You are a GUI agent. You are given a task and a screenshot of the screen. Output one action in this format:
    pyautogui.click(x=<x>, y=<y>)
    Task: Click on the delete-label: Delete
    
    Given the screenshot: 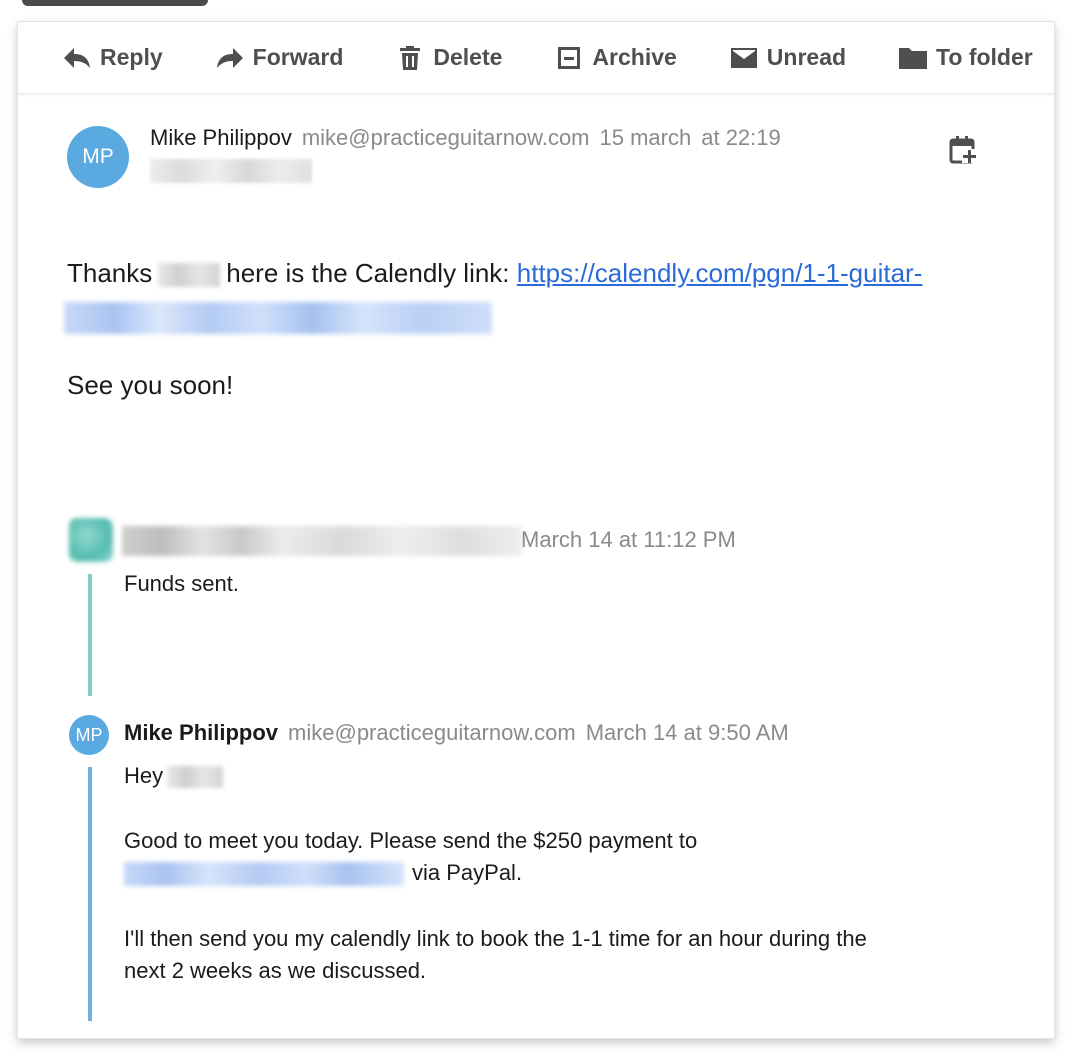 What is the action you would take?
    pyautogui.click(x=468, y=57)
    